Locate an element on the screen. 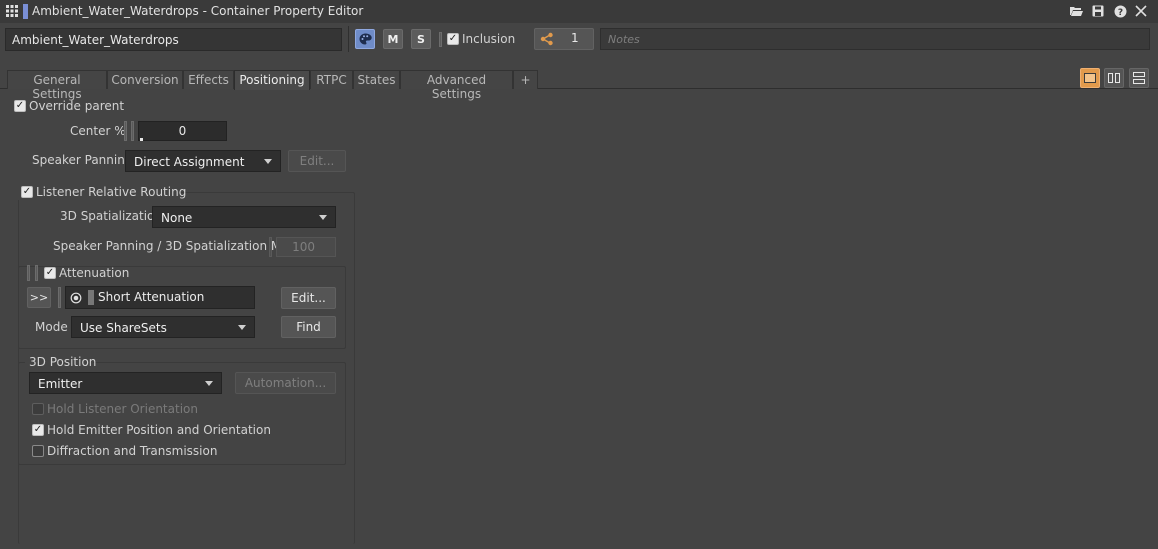 Image resolution: width=1158 pixels, height=549 pixels. center-label: Center % is located at coordinates (98, 131).